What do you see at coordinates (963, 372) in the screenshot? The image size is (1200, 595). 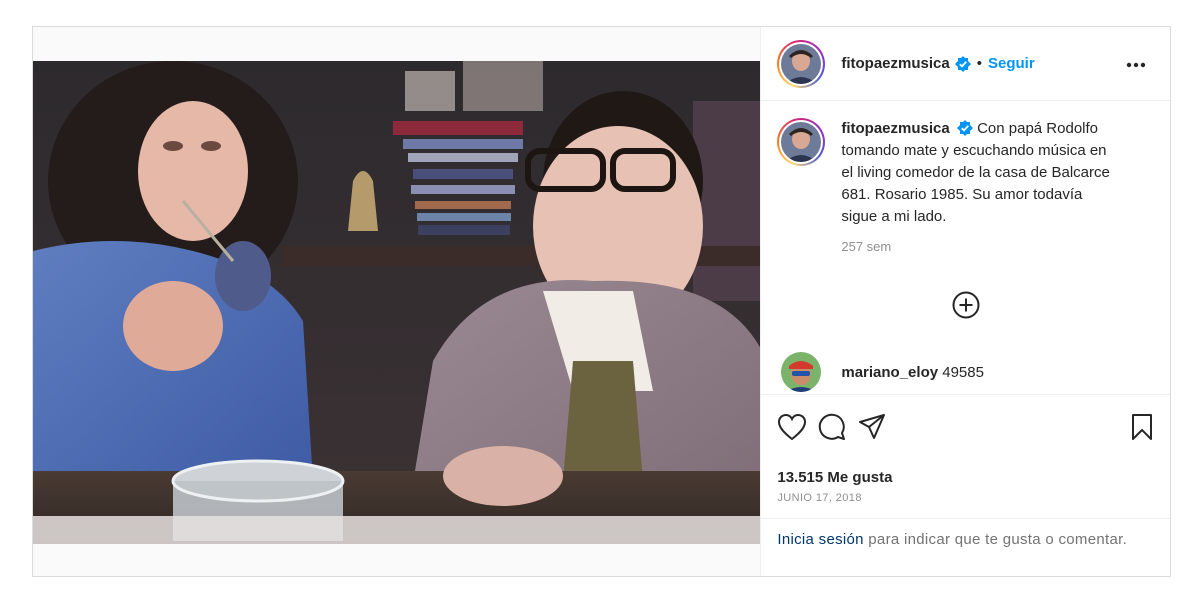 I see `comment-body: 49585` at bounding box center [963, 372].